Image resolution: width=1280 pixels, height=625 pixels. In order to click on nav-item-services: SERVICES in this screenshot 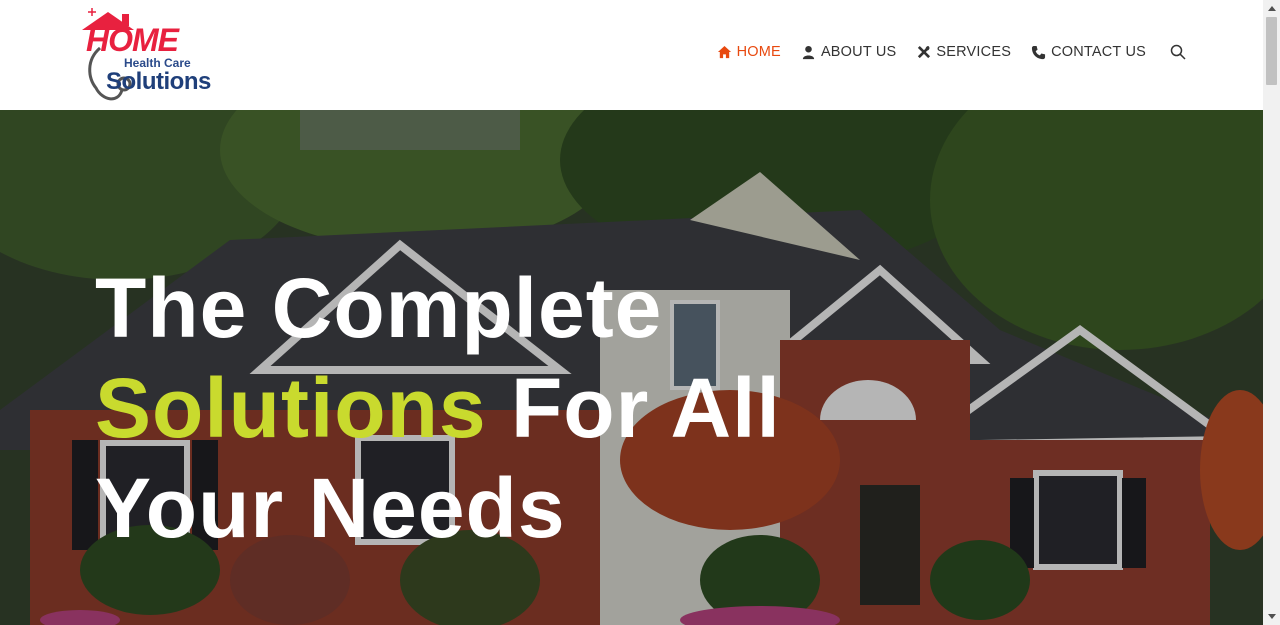, I will do `click(963, 52)`.